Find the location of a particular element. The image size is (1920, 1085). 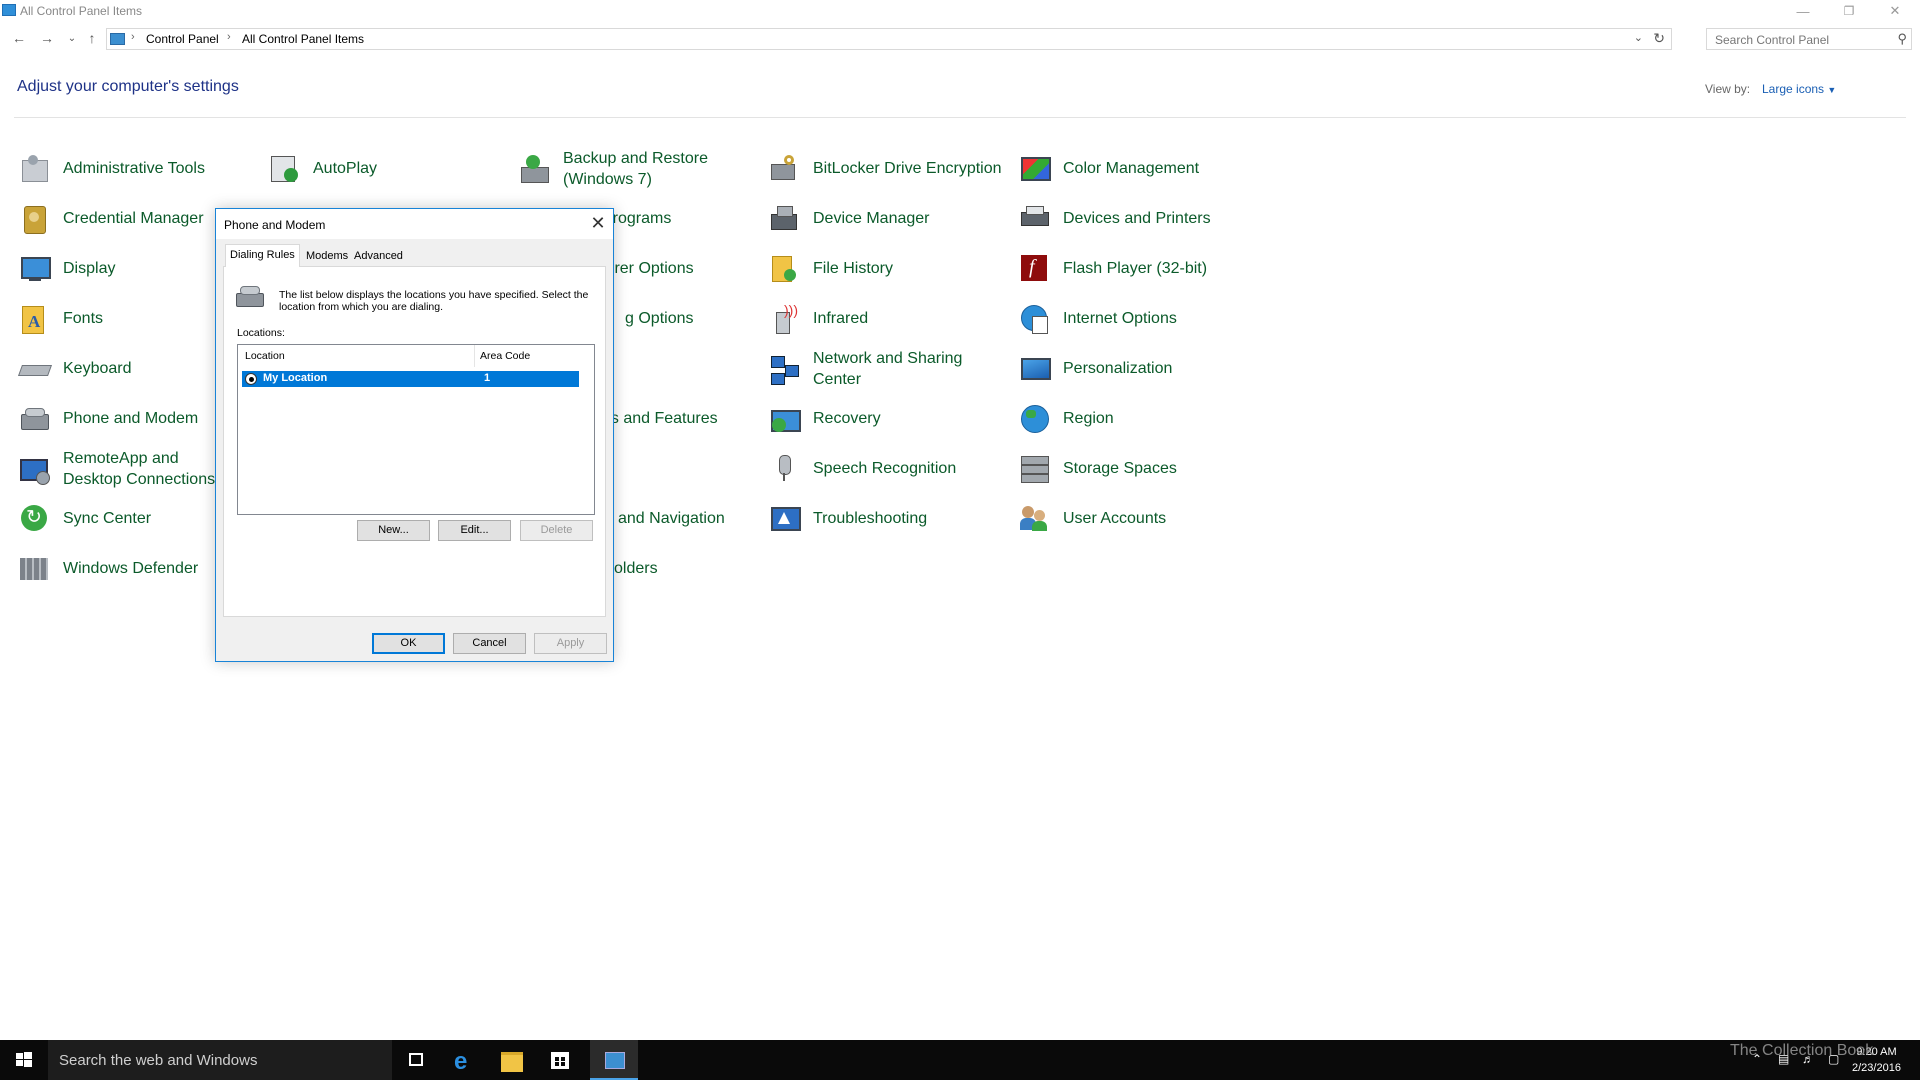

window-title-bar: All Control Panel Items — ❐ ✕ is located at coordinates (960, 11).